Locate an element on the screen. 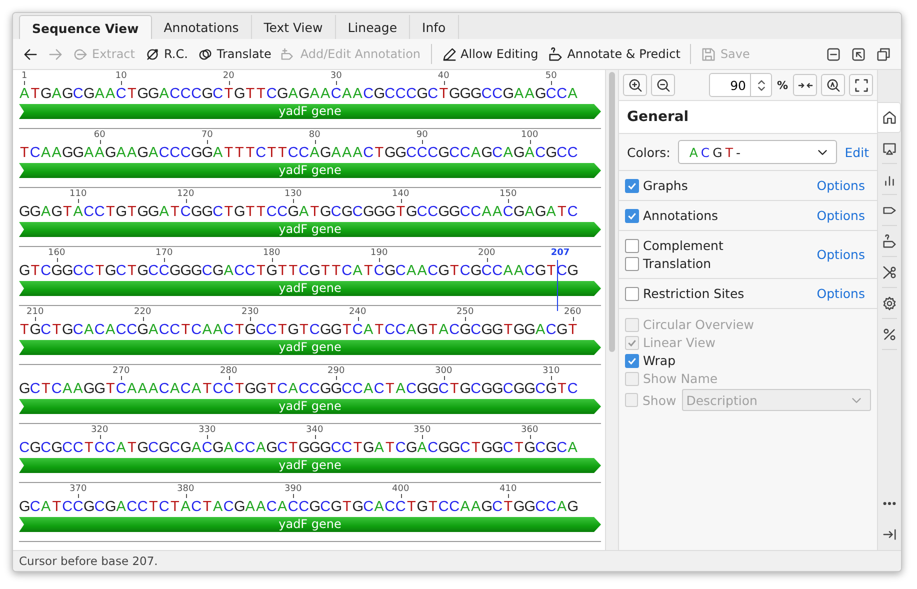 The image size is (917, 589). status-text: Cursor before base 207. is located at coordinates (457, 560).